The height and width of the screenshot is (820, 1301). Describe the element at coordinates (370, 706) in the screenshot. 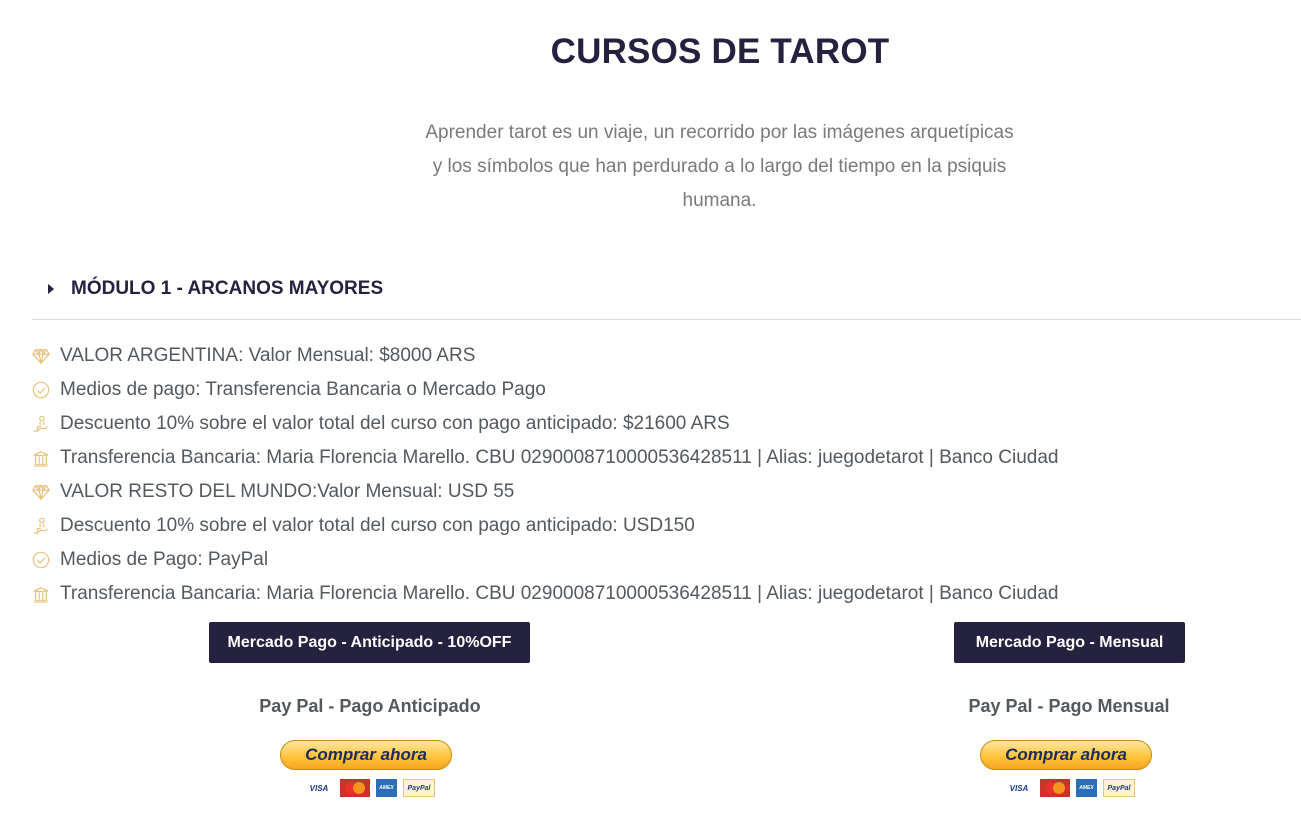

I see `paypal-anticipado-label: Pay Pal - Pago Anticipado` at that location.